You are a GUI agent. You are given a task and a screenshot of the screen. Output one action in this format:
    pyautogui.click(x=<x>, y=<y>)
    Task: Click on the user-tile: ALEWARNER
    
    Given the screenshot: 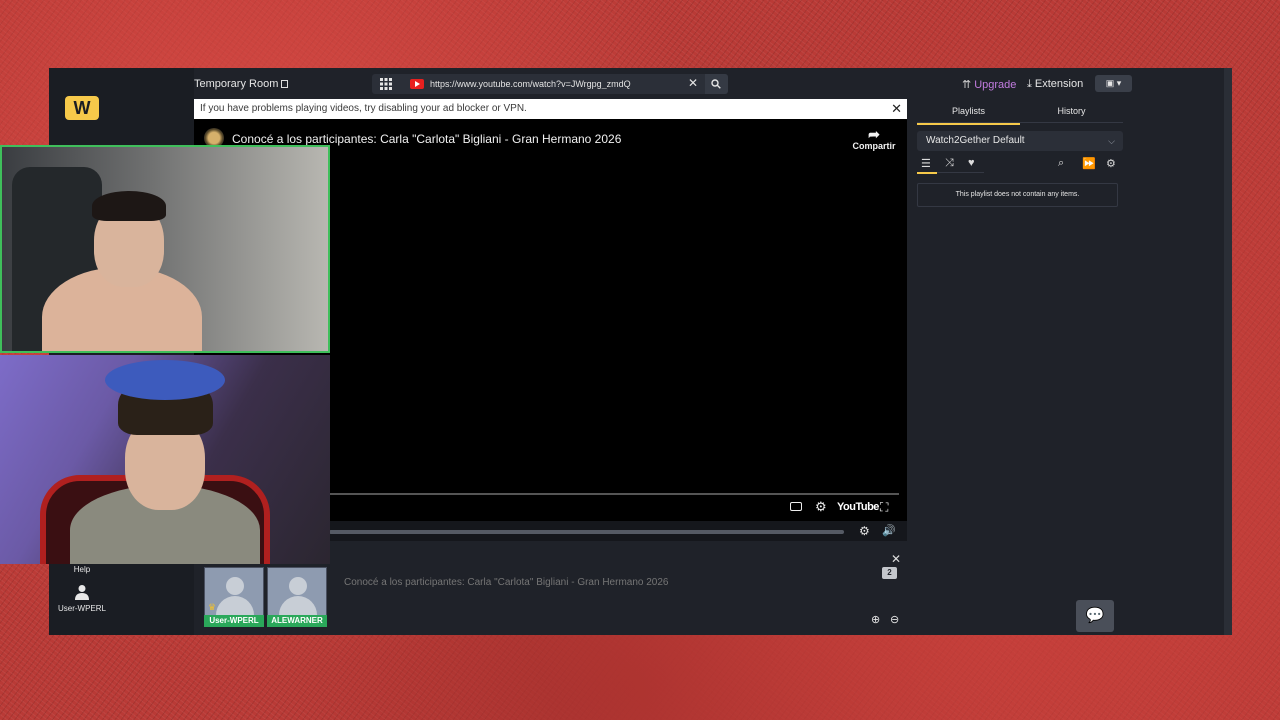 What is the action you would take?
    pyautogui.click(x=297, y=597)
    